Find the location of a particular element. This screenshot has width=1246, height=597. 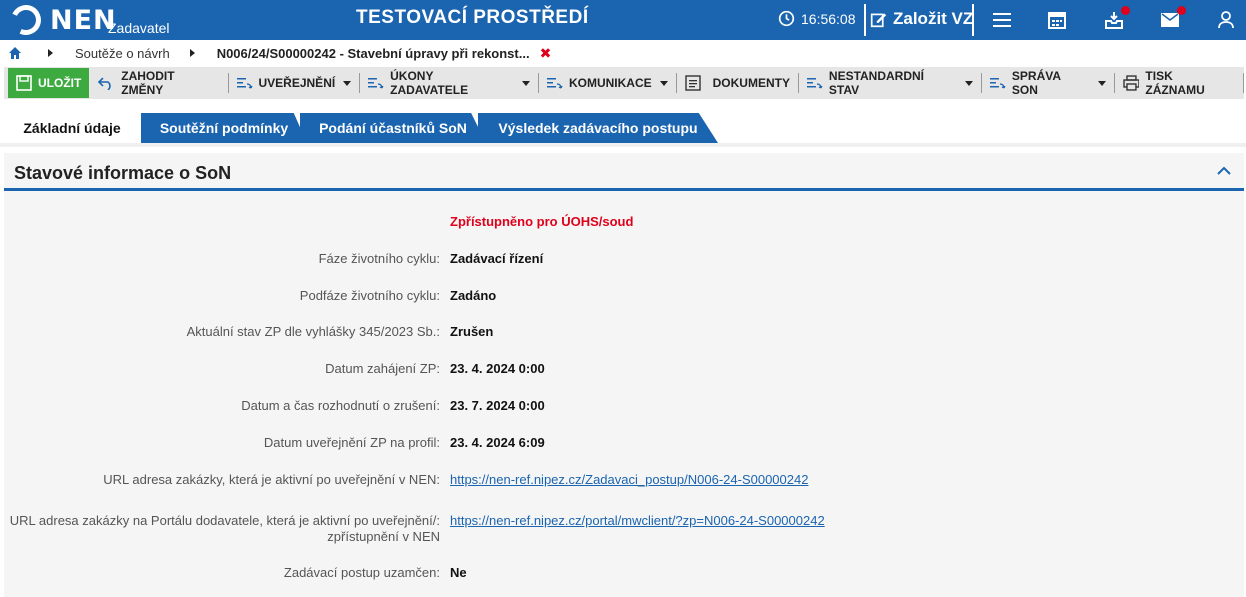

field-label: Datum uveřejnění ZP na profil: is located at coordinates (351, 442).